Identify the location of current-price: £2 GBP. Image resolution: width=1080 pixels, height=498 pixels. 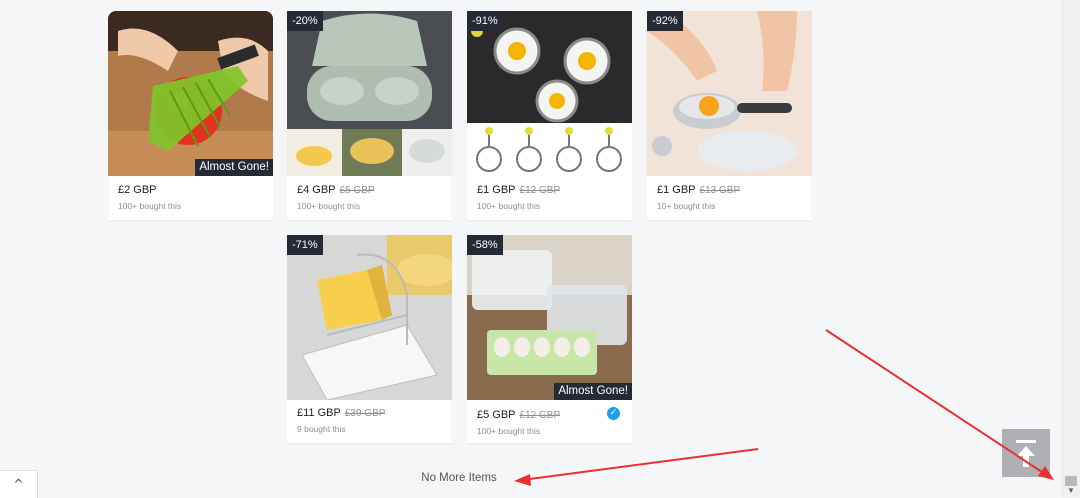
(137, 190).